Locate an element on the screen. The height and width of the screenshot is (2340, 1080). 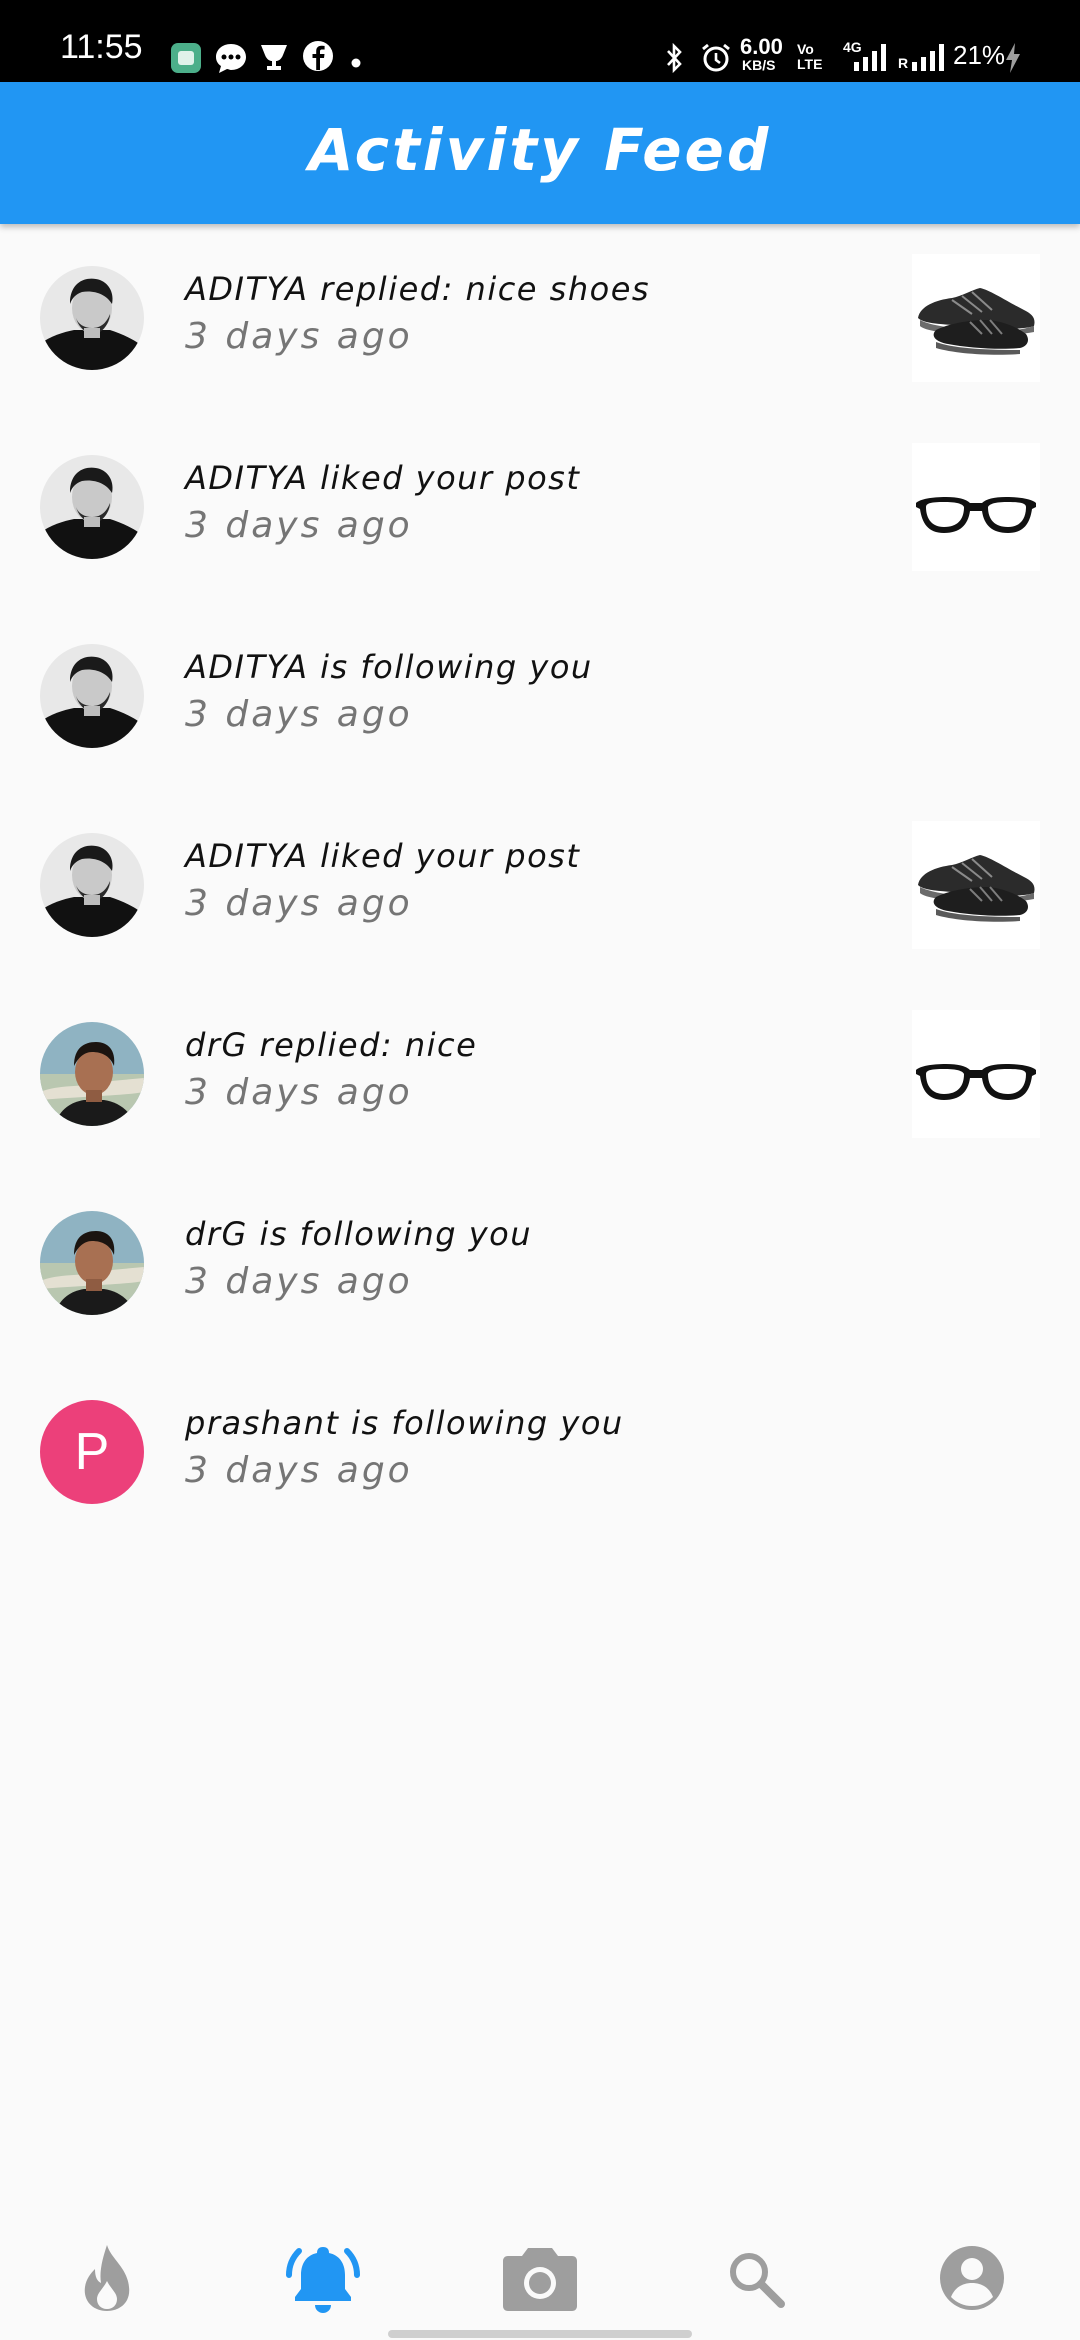
nav-activity-feed is located at coordinates (323, 2280).